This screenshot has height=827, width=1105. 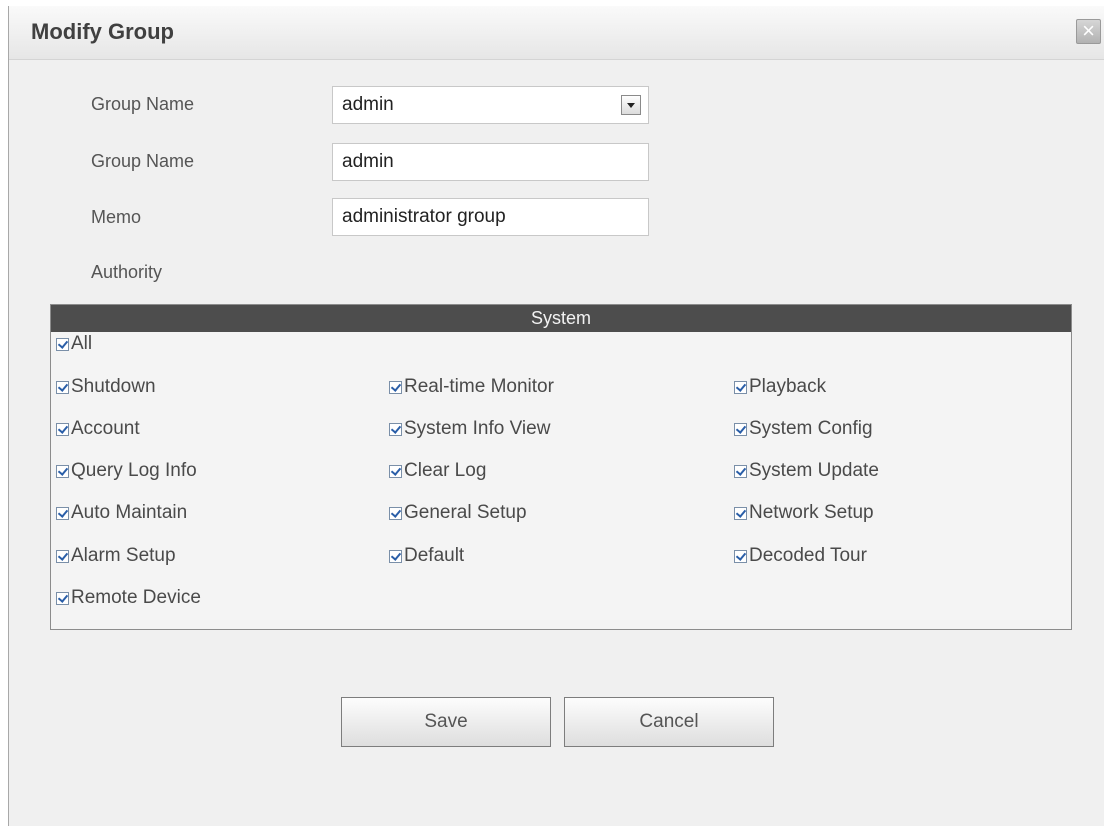 What do you see at coordinates (116, 217) in the screenshot?
I see `memo-label: Memo` at bounding box center [116, 217].